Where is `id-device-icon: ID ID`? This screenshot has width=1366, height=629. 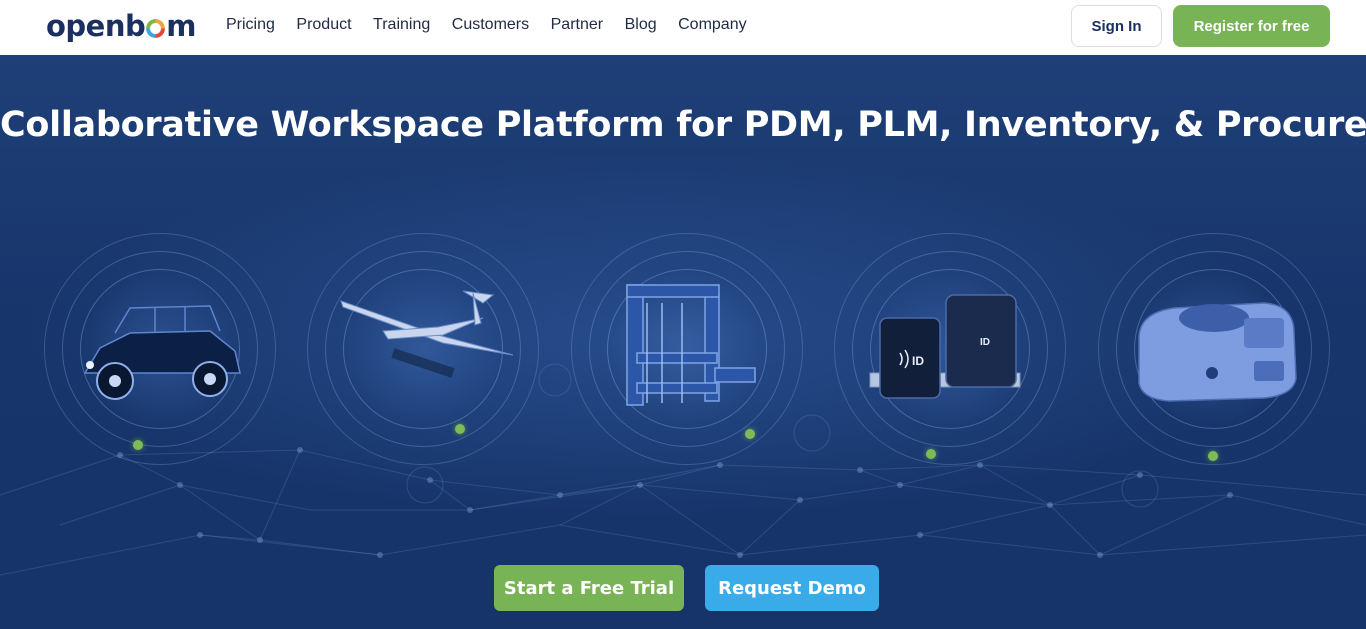 id-device-icon: ID ID is located at coordinates (945, 346).